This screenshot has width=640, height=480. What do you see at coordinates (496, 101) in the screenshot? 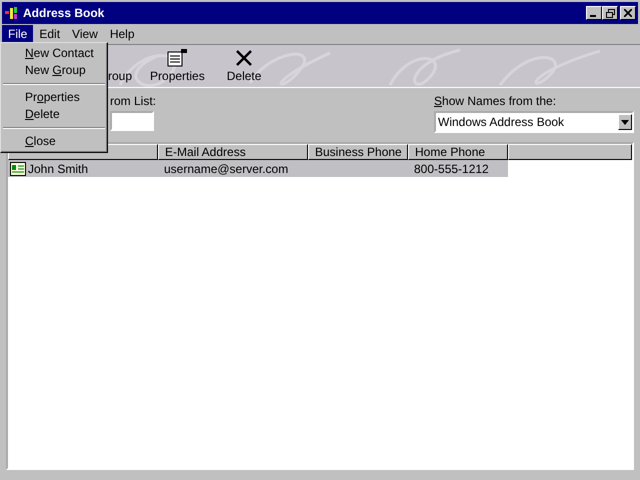
I see `source-label: Show Names from the:` at bounding box center [496, 101].